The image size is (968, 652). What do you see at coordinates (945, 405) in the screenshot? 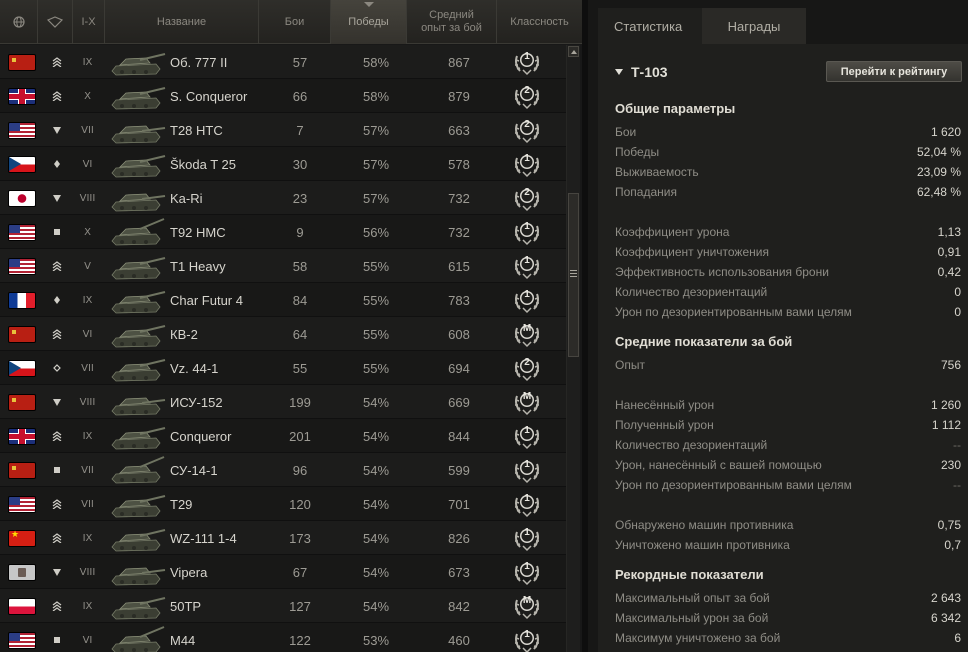
I see `stat-value: 1 260` at bounding box center [945, 405].